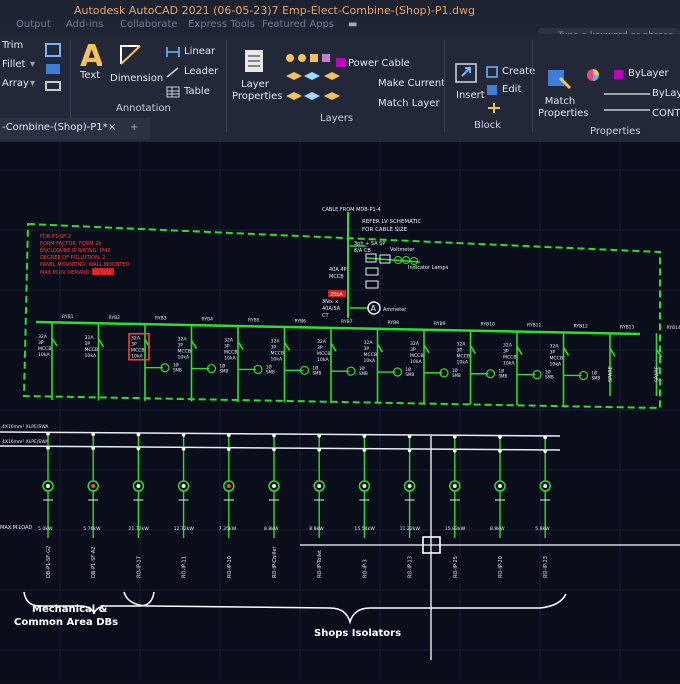 Image resolution: width=680 pixels, height=684 pixels. I want to click on feeder-name: RO-IP-13, so click(411, 567).